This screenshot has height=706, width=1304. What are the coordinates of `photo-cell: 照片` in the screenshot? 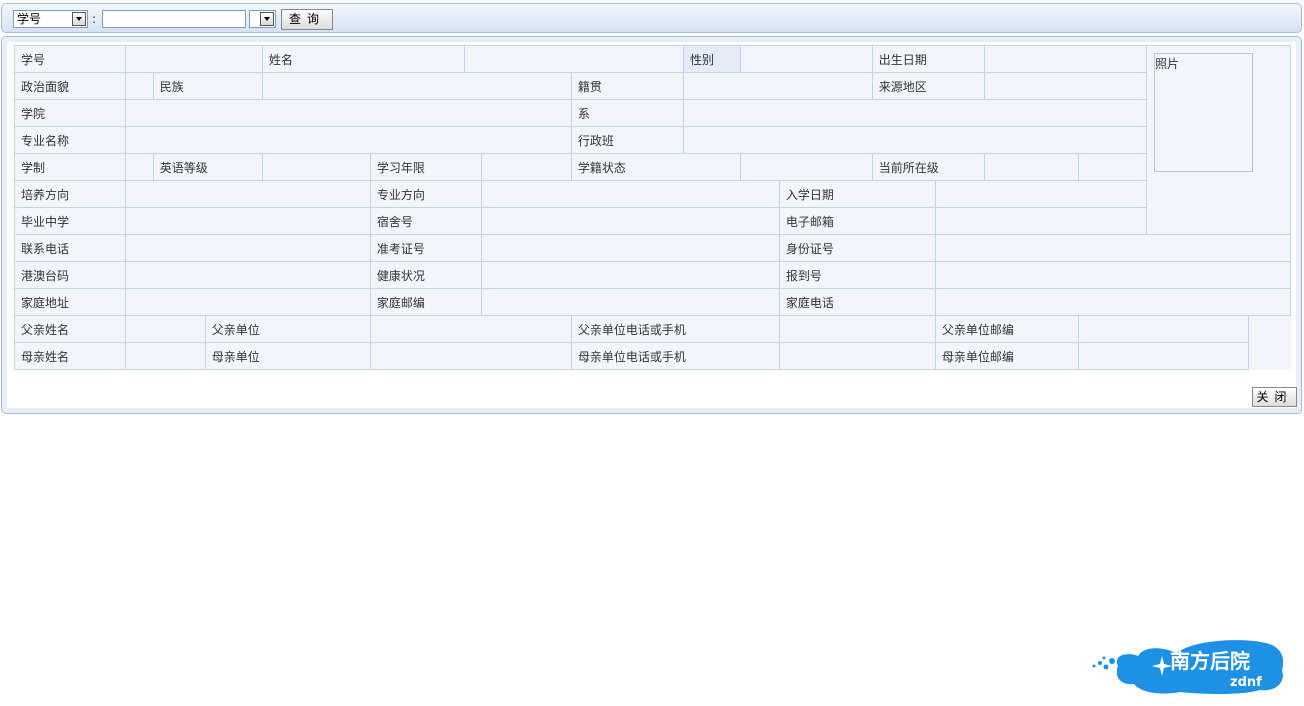 It's located at (1218, 140).